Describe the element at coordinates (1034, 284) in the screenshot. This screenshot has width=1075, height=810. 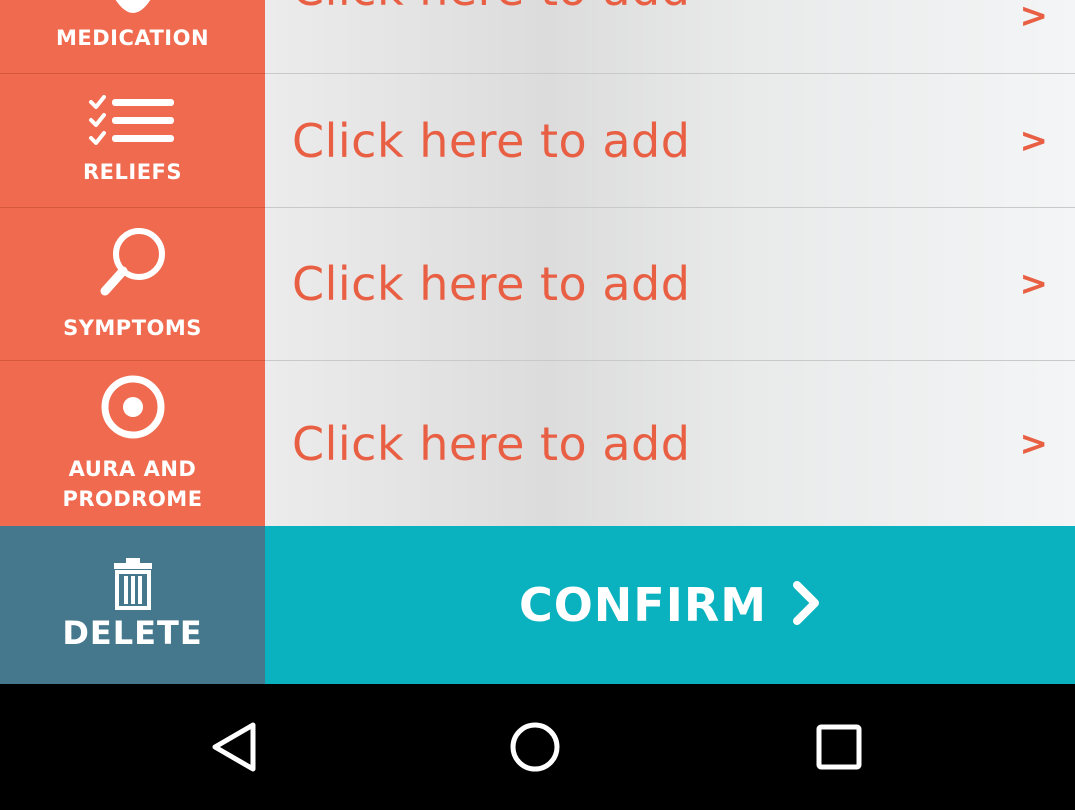
I see `symptoms-chevron-icon: >` at that location.